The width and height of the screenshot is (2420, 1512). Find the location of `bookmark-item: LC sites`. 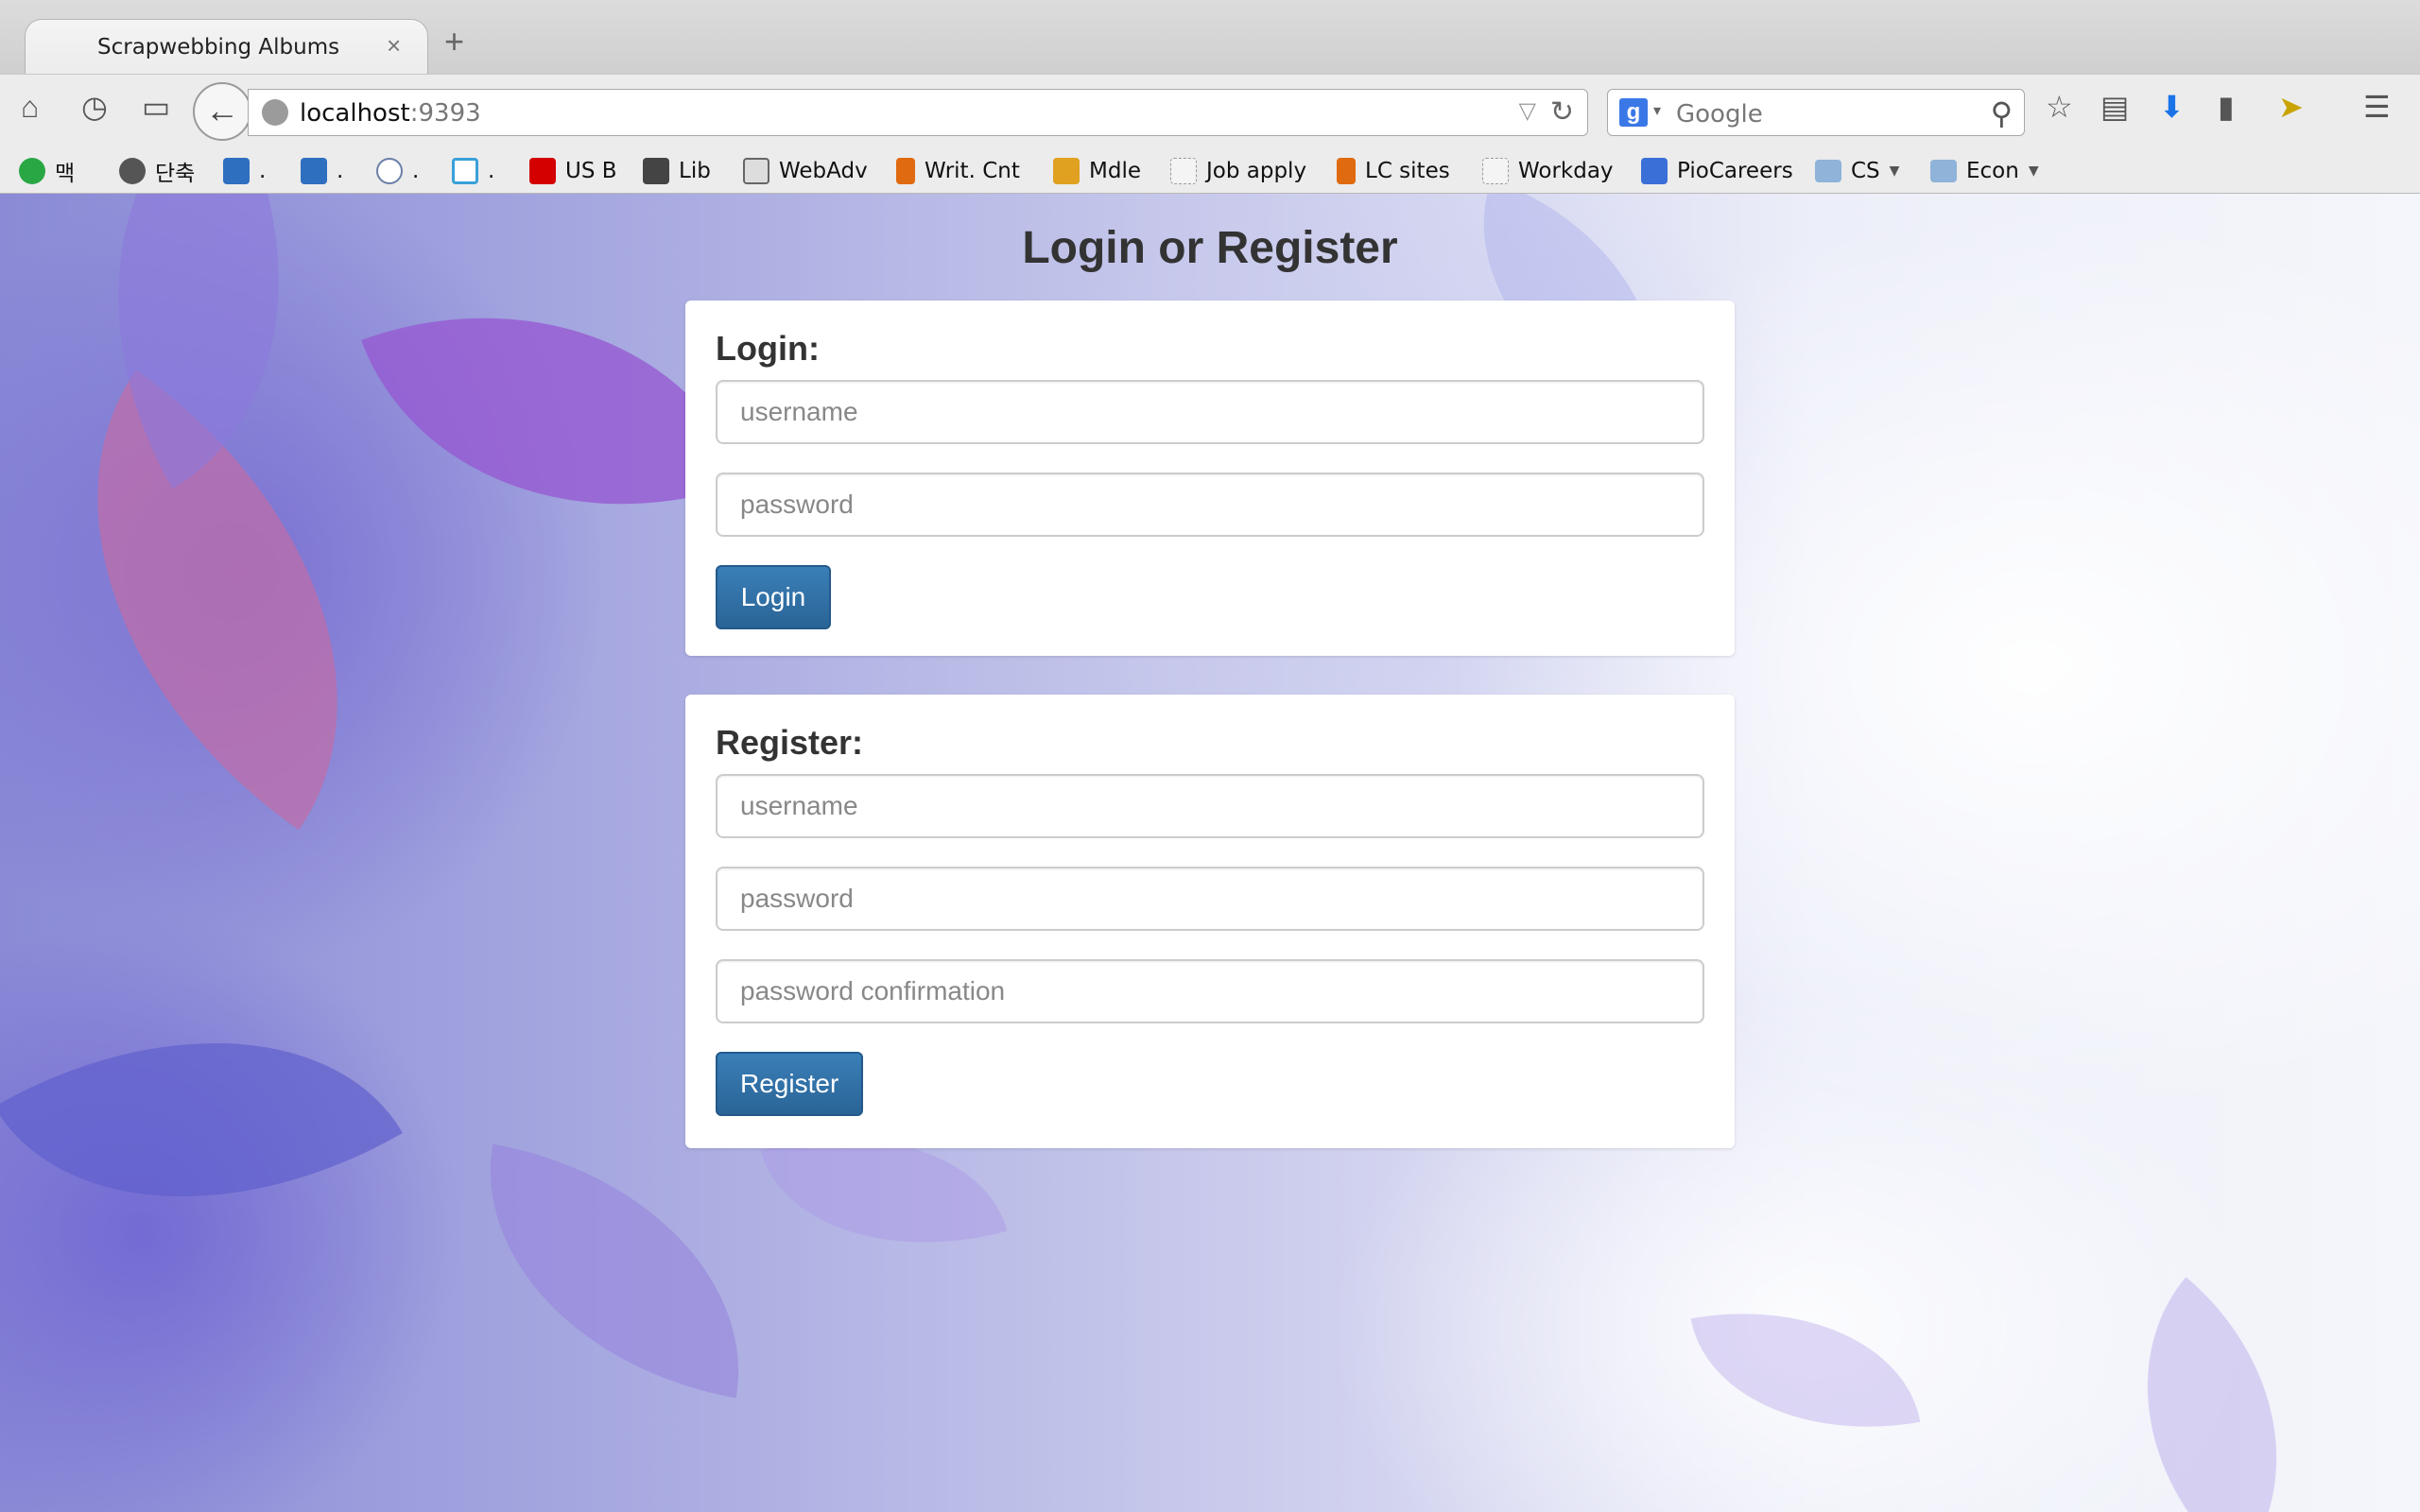

bookmark-item: LC sites is located at coordinates (1393, 171).